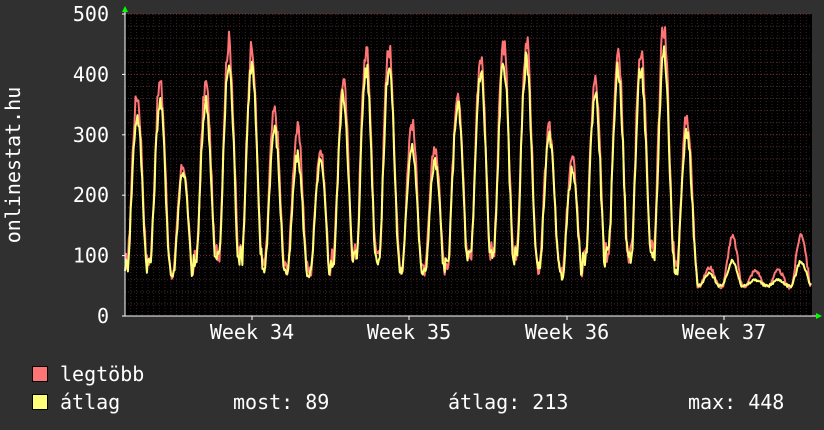 The height and width of the screenshot is (430, 824). What do you see at coordinates (567, 332) in the screenshot?
I see `x-tick-label: Week 36` at bounding box center [567, 332].